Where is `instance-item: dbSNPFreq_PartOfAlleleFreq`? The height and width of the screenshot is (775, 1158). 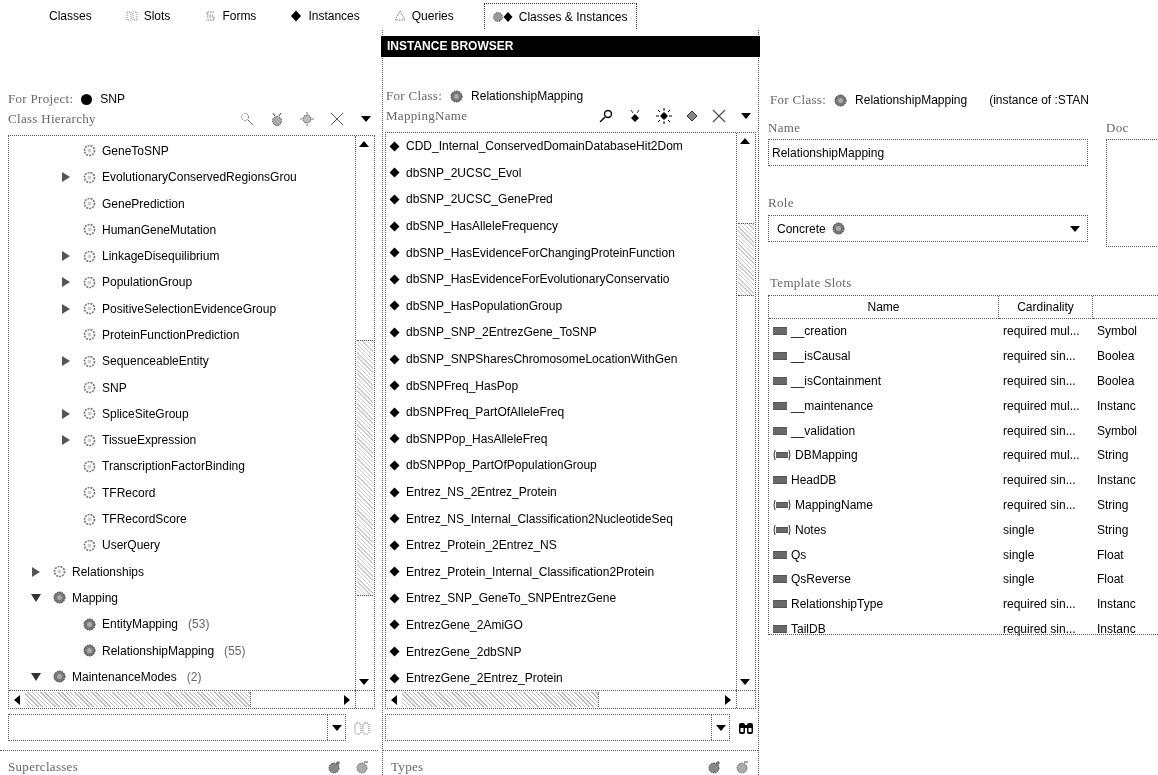
instance-item: dbSNPFreq_PartOfAlleleFreq is located at coordinates (561, 412).